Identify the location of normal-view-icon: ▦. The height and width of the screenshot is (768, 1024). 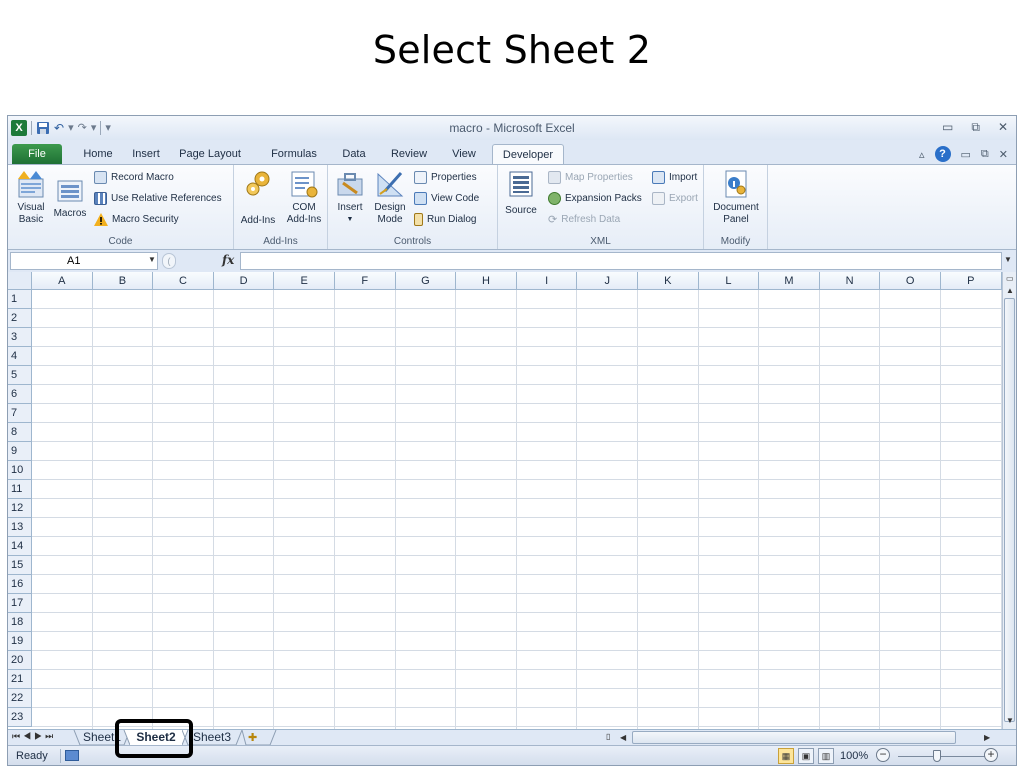
(786, 756).